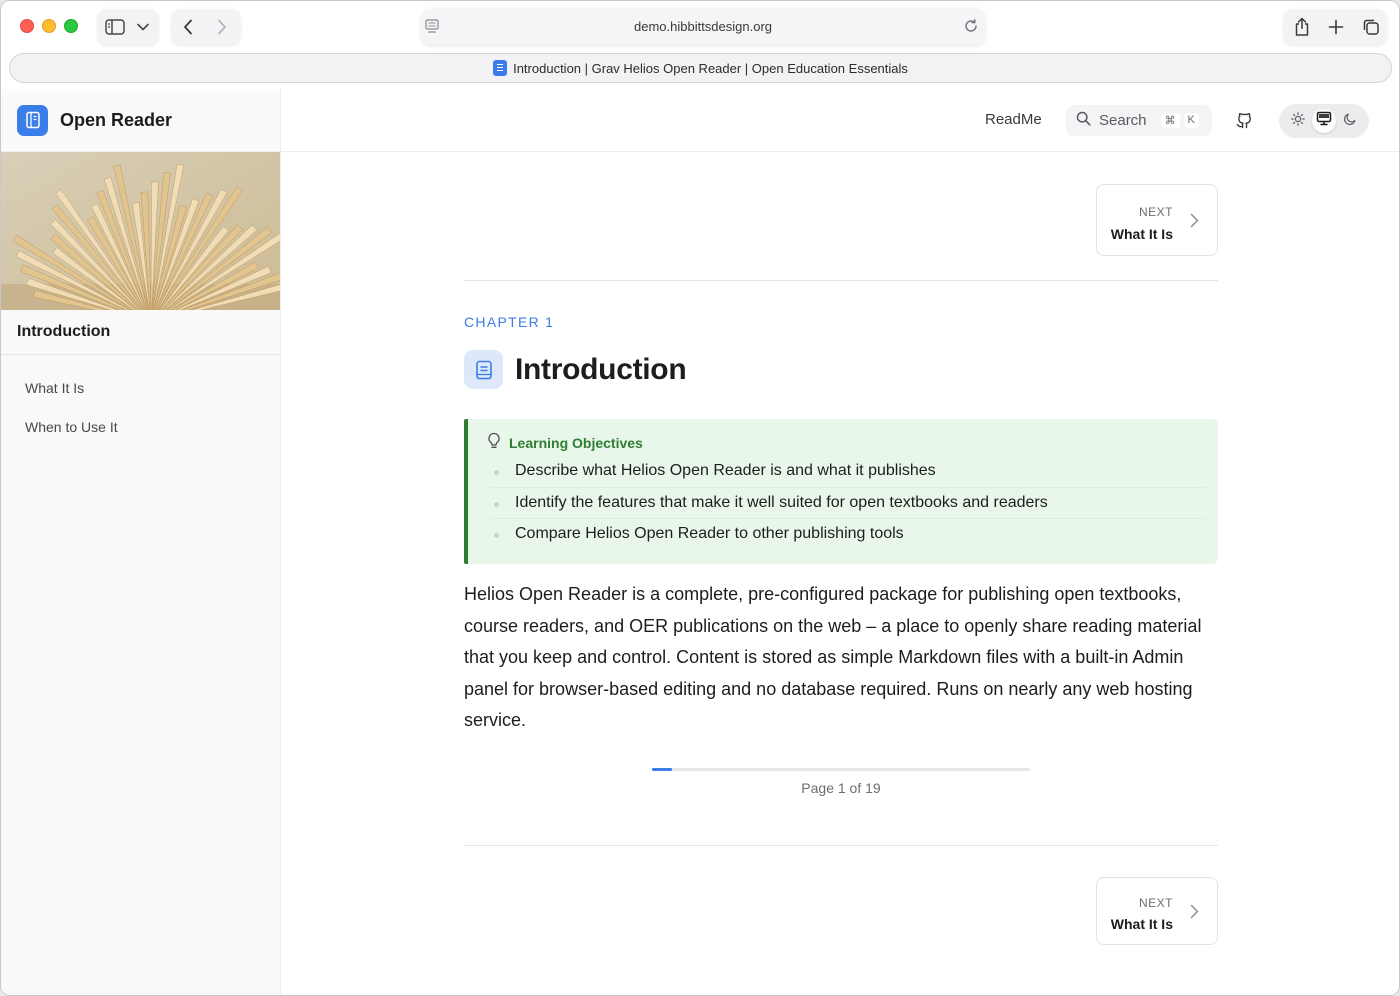 This screenshot has height=996, width=1400. I want to click on chevron-left-icon, so click(188, 27).